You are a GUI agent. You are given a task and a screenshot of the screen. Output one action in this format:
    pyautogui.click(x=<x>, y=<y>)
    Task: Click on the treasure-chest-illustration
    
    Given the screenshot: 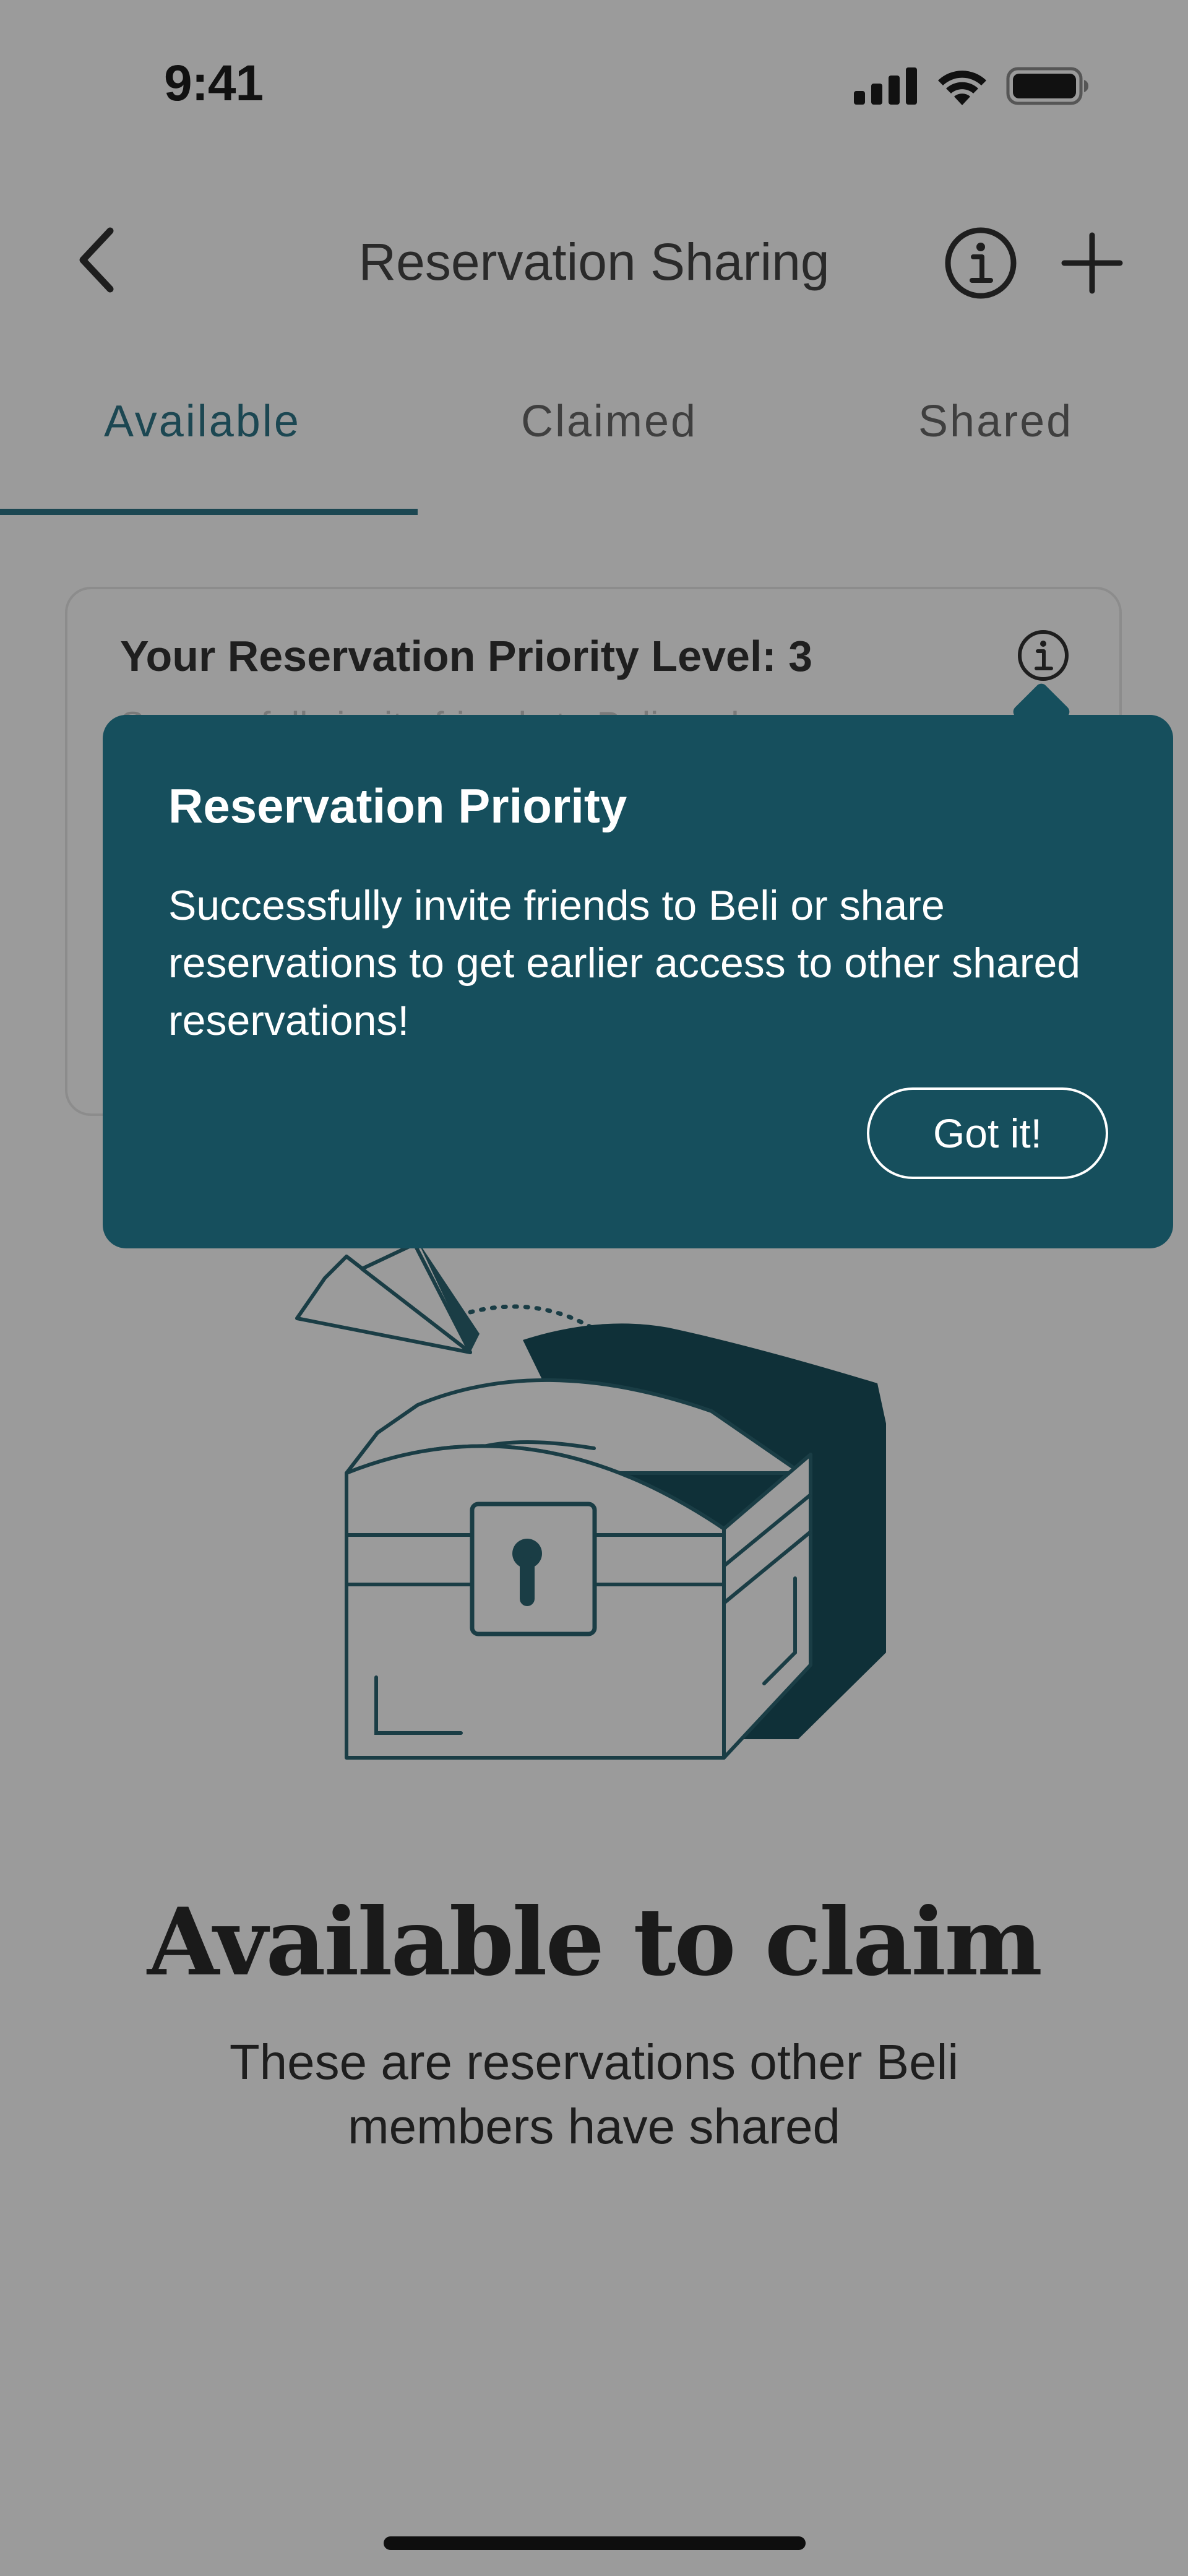 What is the action you would take?
    pyautogui.click(x=590, y=1502)
    